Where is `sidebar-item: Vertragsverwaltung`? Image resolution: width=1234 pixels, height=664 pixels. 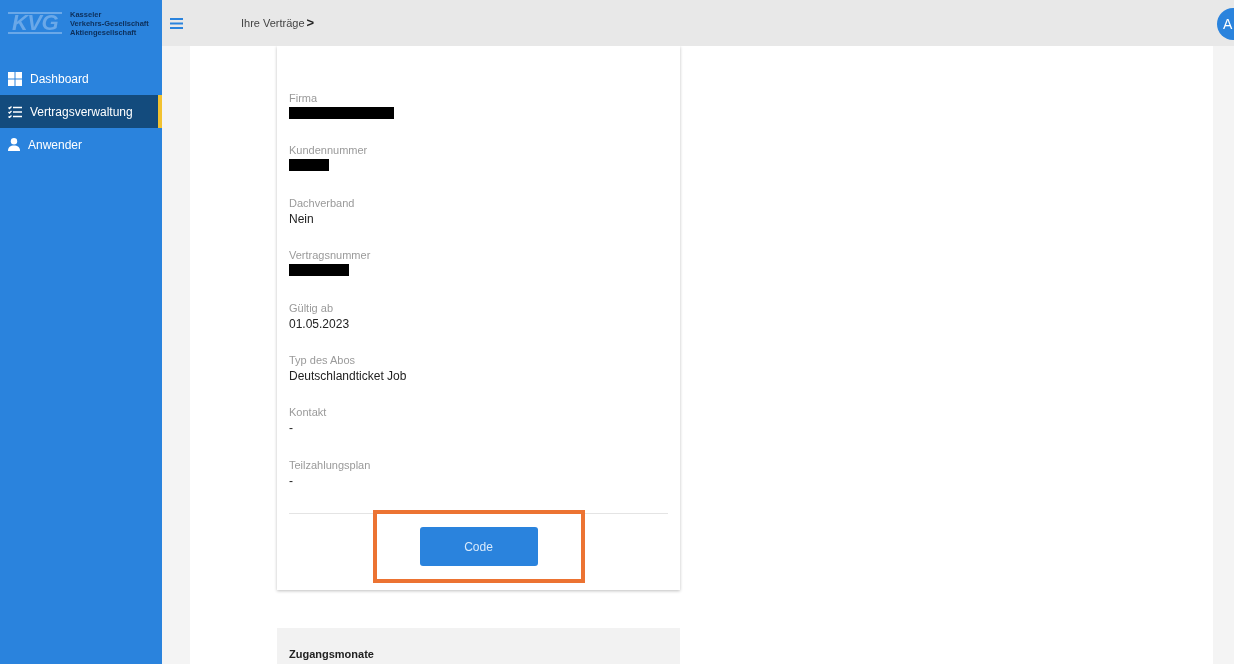 sidebar-item: Vertragsverwaltung is located at coordinates (81, 111).